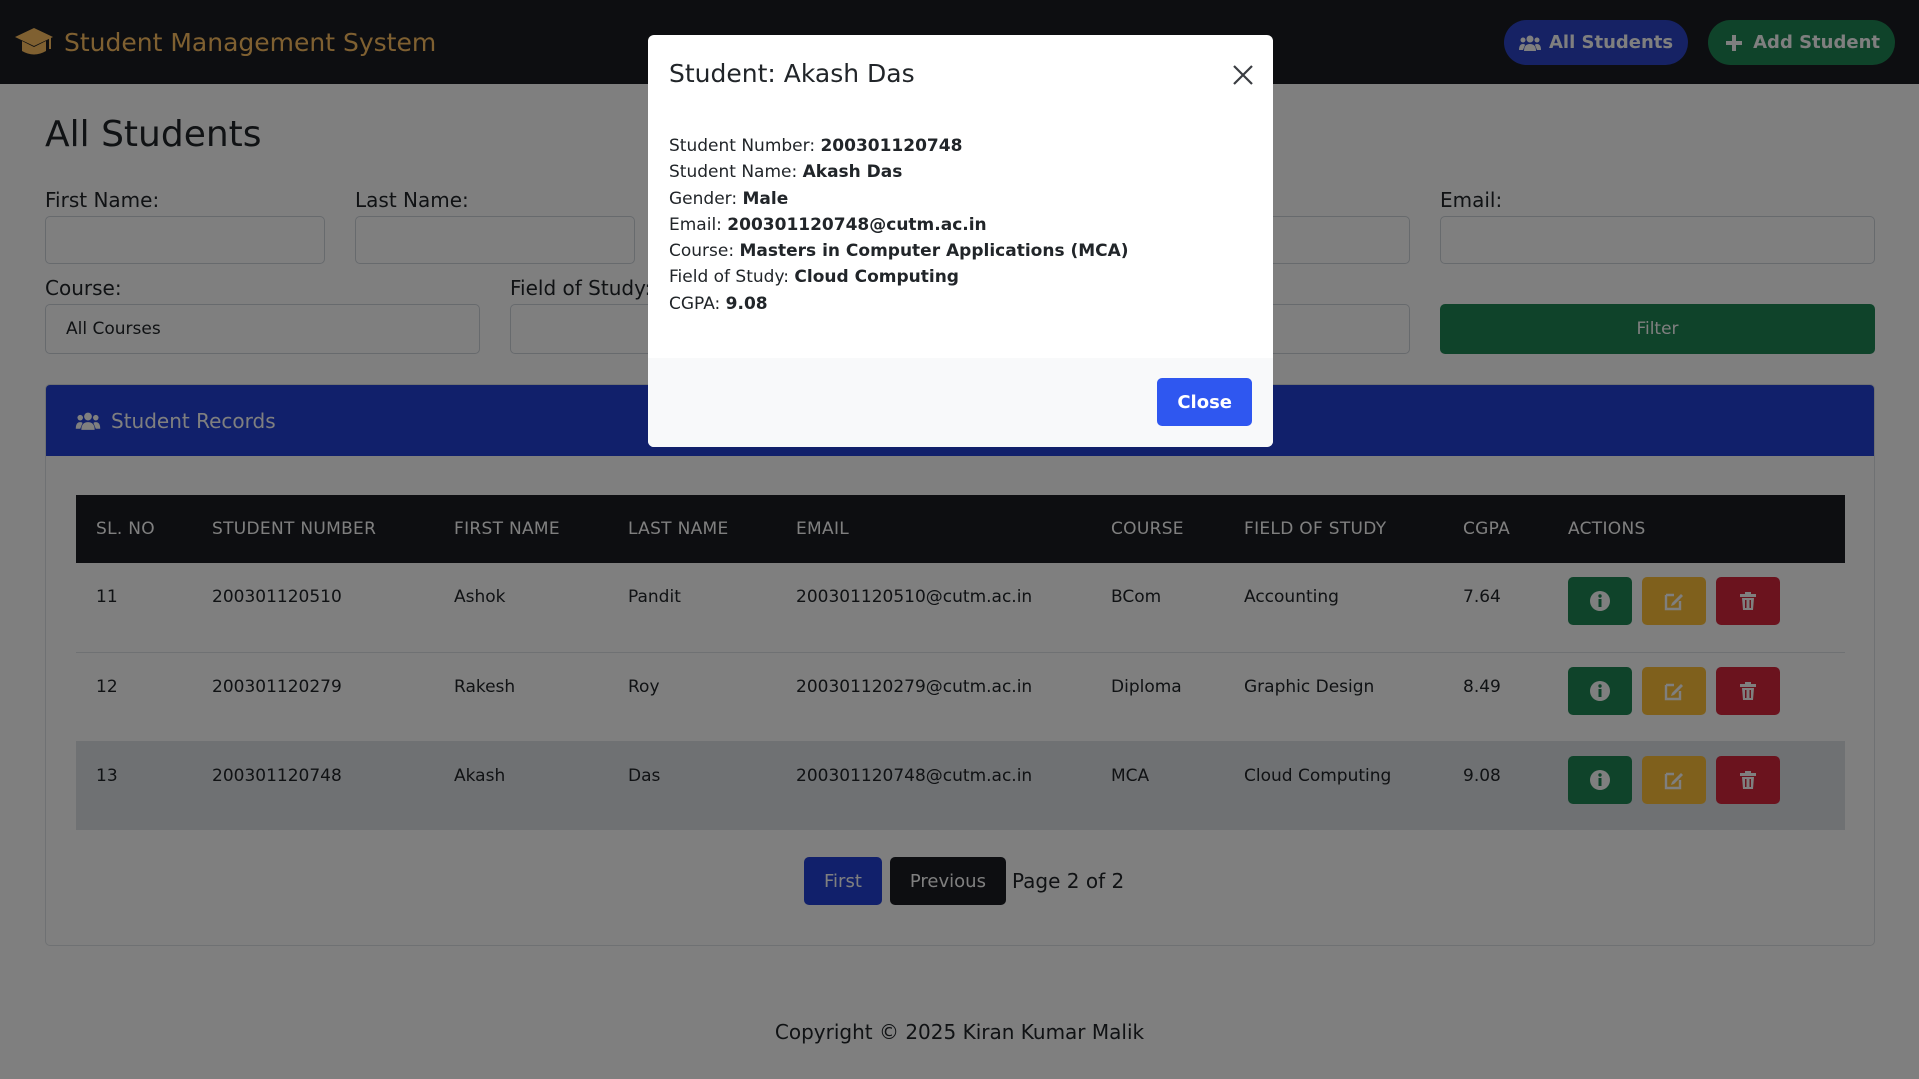 Image resolution: width=1919 pixels, height=1079 pixels. Describe the element at coordinates (718, 303) in the screenshot. I see `detail-cgpa: CGPA: 9.08` at that location.